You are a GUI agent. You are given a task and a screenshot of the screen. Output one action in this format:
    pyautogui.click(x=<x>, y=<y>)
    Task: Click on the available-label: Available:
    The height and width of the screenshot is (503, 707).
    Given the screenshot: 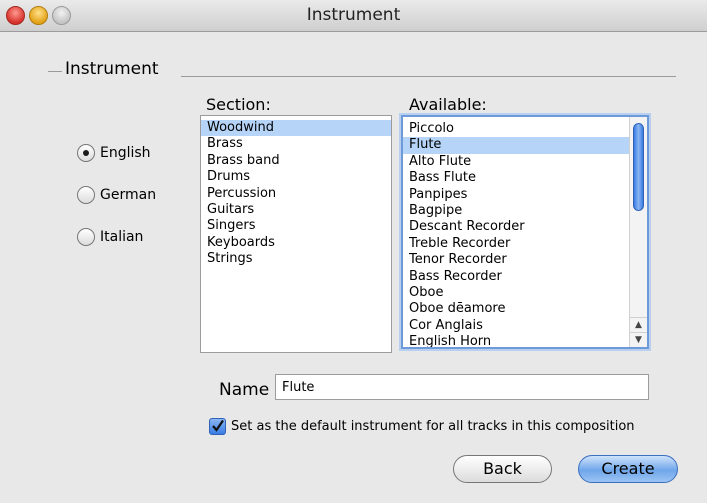 What is the action you would take?
    pyautogui.click(x=448, y=104)
    